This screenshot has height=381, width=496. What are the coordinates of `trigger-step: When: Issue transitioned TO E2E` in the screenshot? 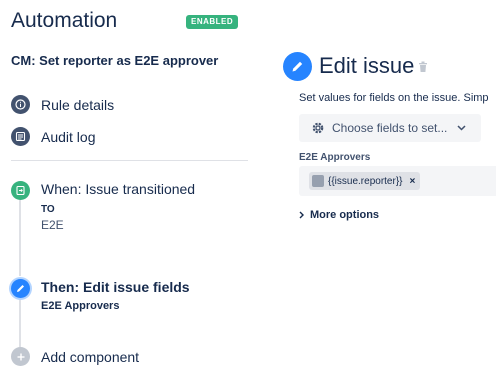 It's located at (103, 206).